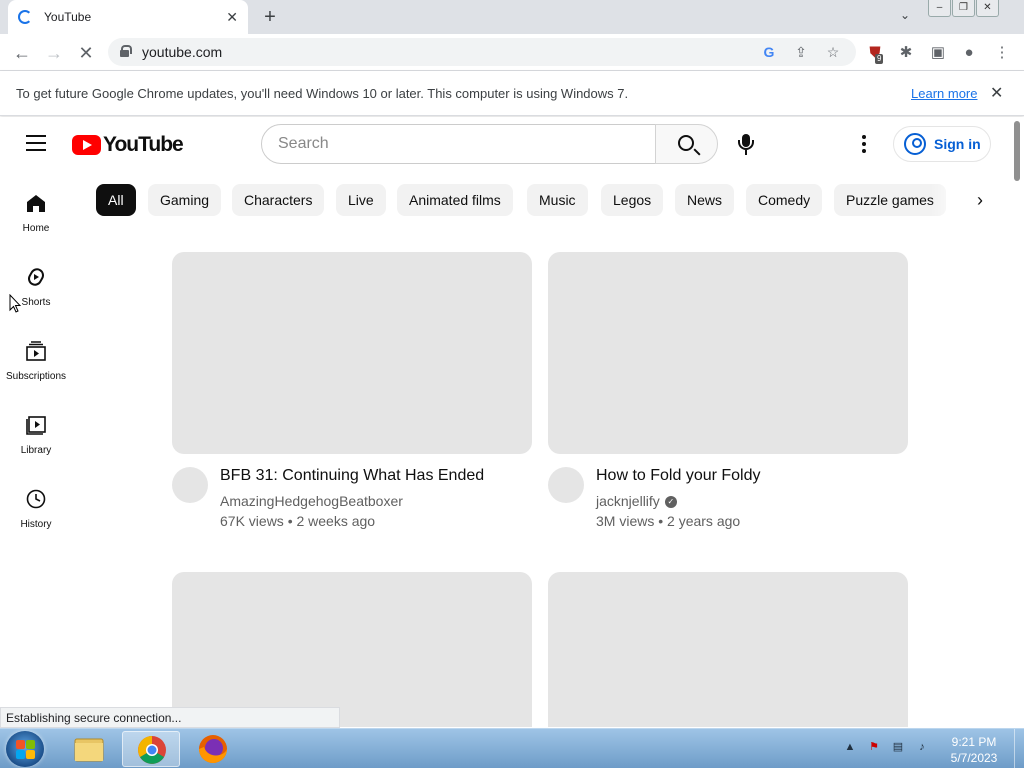 The height and width of the screenshot is (768, 1024). What do you see at coordinates (182, 52) in the screenshot?
I see `url-text: youtube.com` at bounding box center [182, 52].